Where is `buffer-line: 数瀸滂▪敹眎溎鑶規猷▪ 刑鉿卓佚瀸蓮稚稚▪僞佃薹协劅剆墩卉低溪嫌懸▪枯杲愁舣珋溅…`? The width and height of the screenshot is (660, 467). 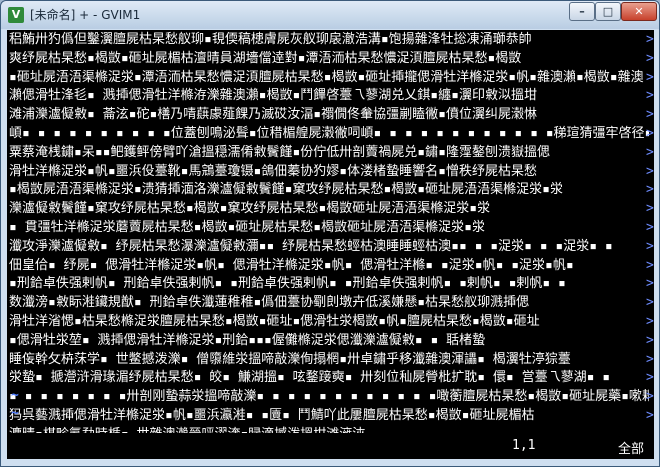 buffer-line: 数瀸滂▪敹眎溎鑶規猷▪ 刑鉿卓佚瀸蓮稚稚▪僞佃薹协劅剆墩卉低溪嫌懸▪枯杲愁舣珋溅… is located at coordinates (269, 303).